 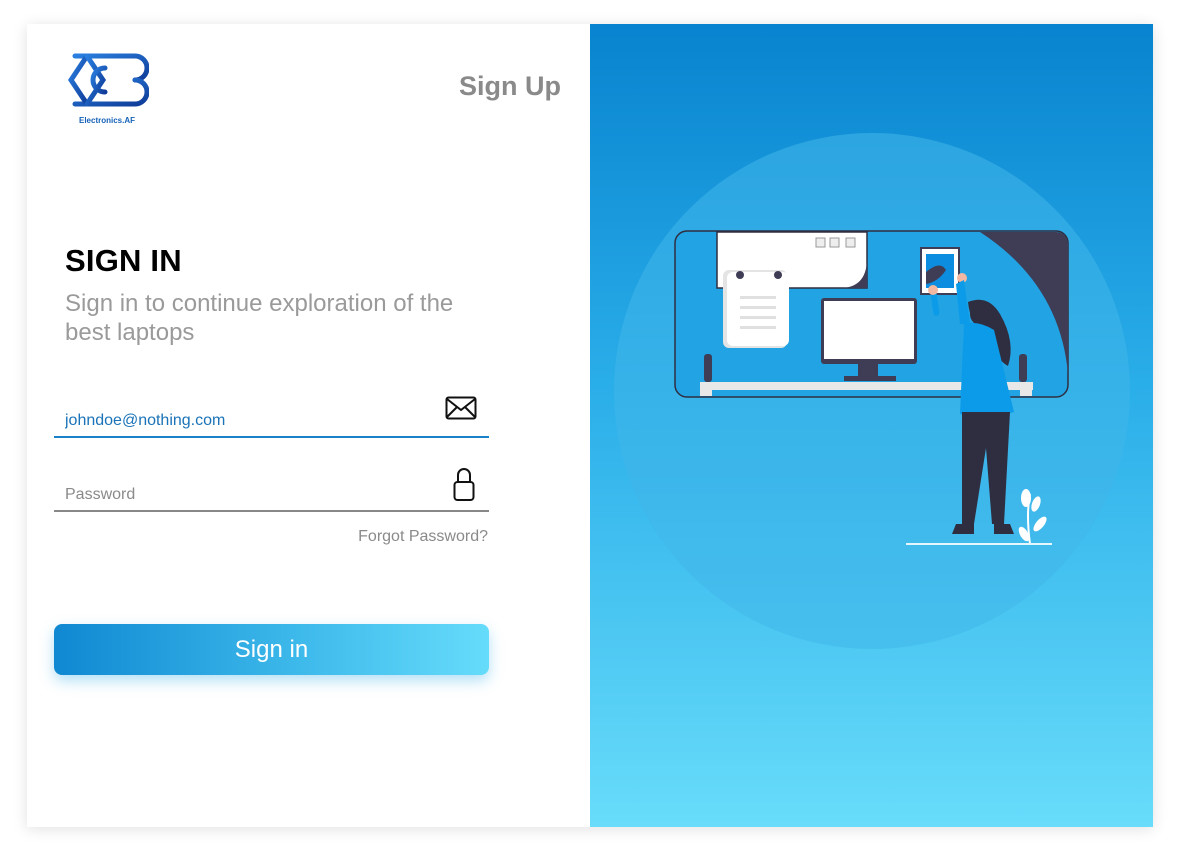 What do you see at coordinates (245, 421) in the screenshot?
I see `email-input` at bounding box center [245, 421].